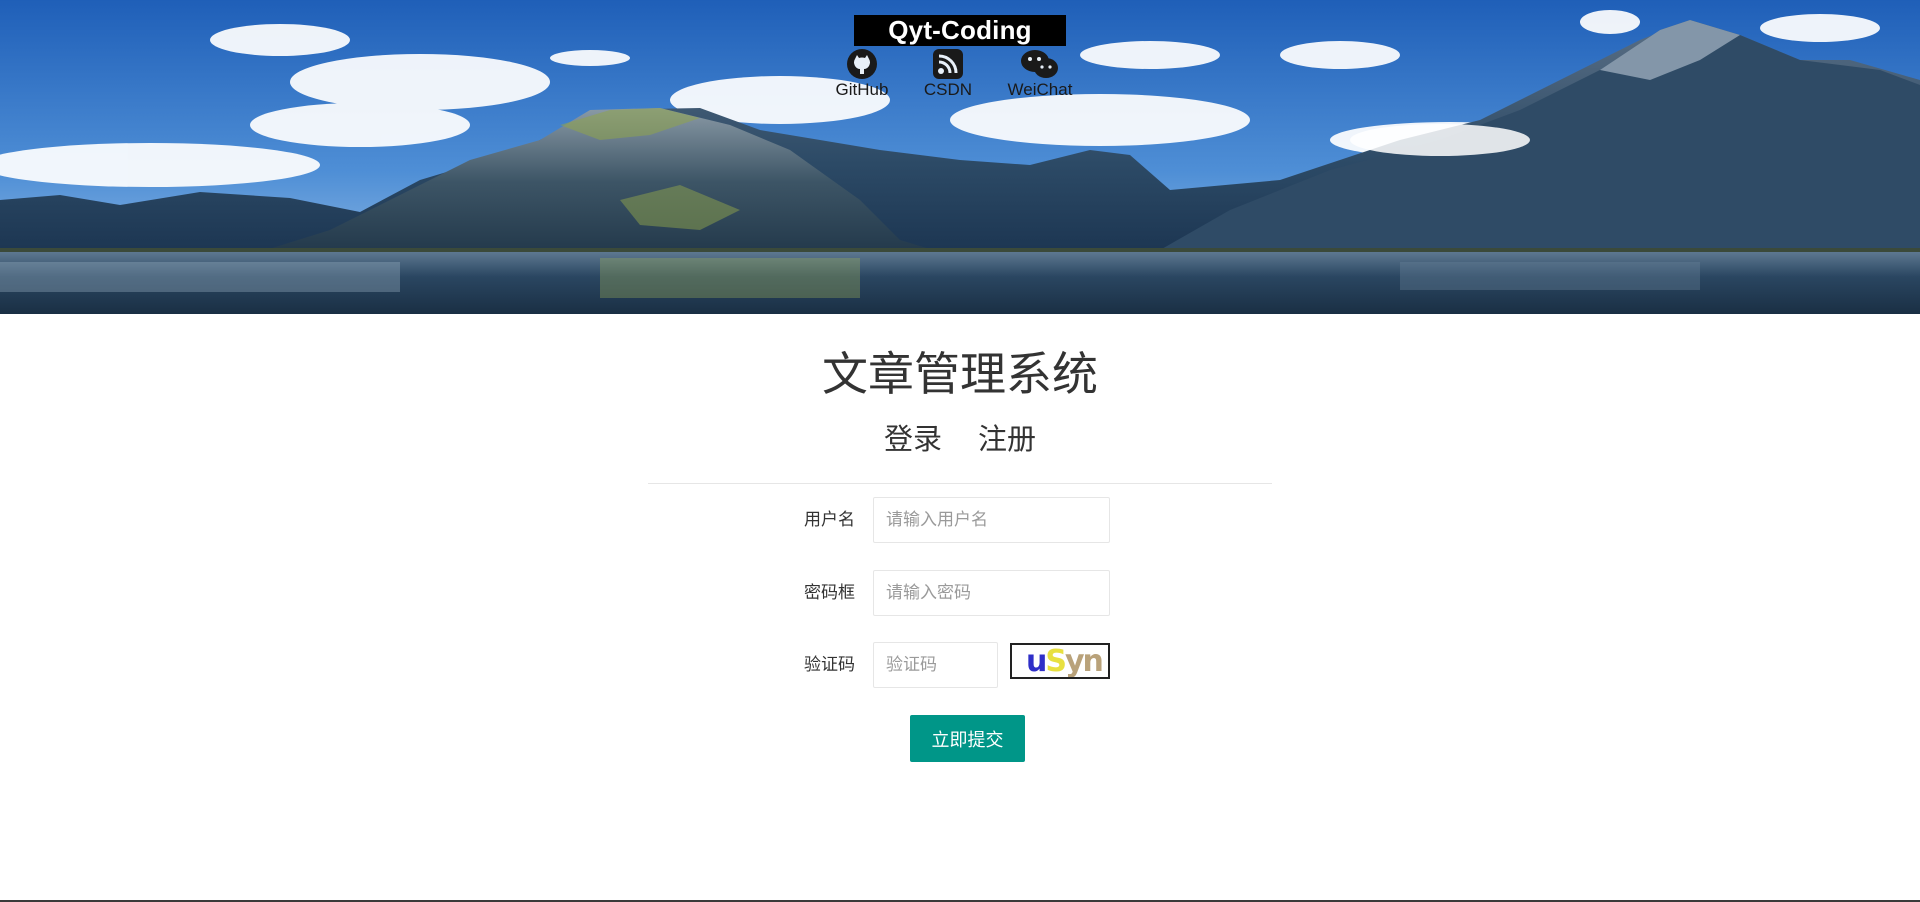 The width and height of the screenshot is (1920, 902). I want to click on brand-logo: Qyt-Coding, so click(960, 30).